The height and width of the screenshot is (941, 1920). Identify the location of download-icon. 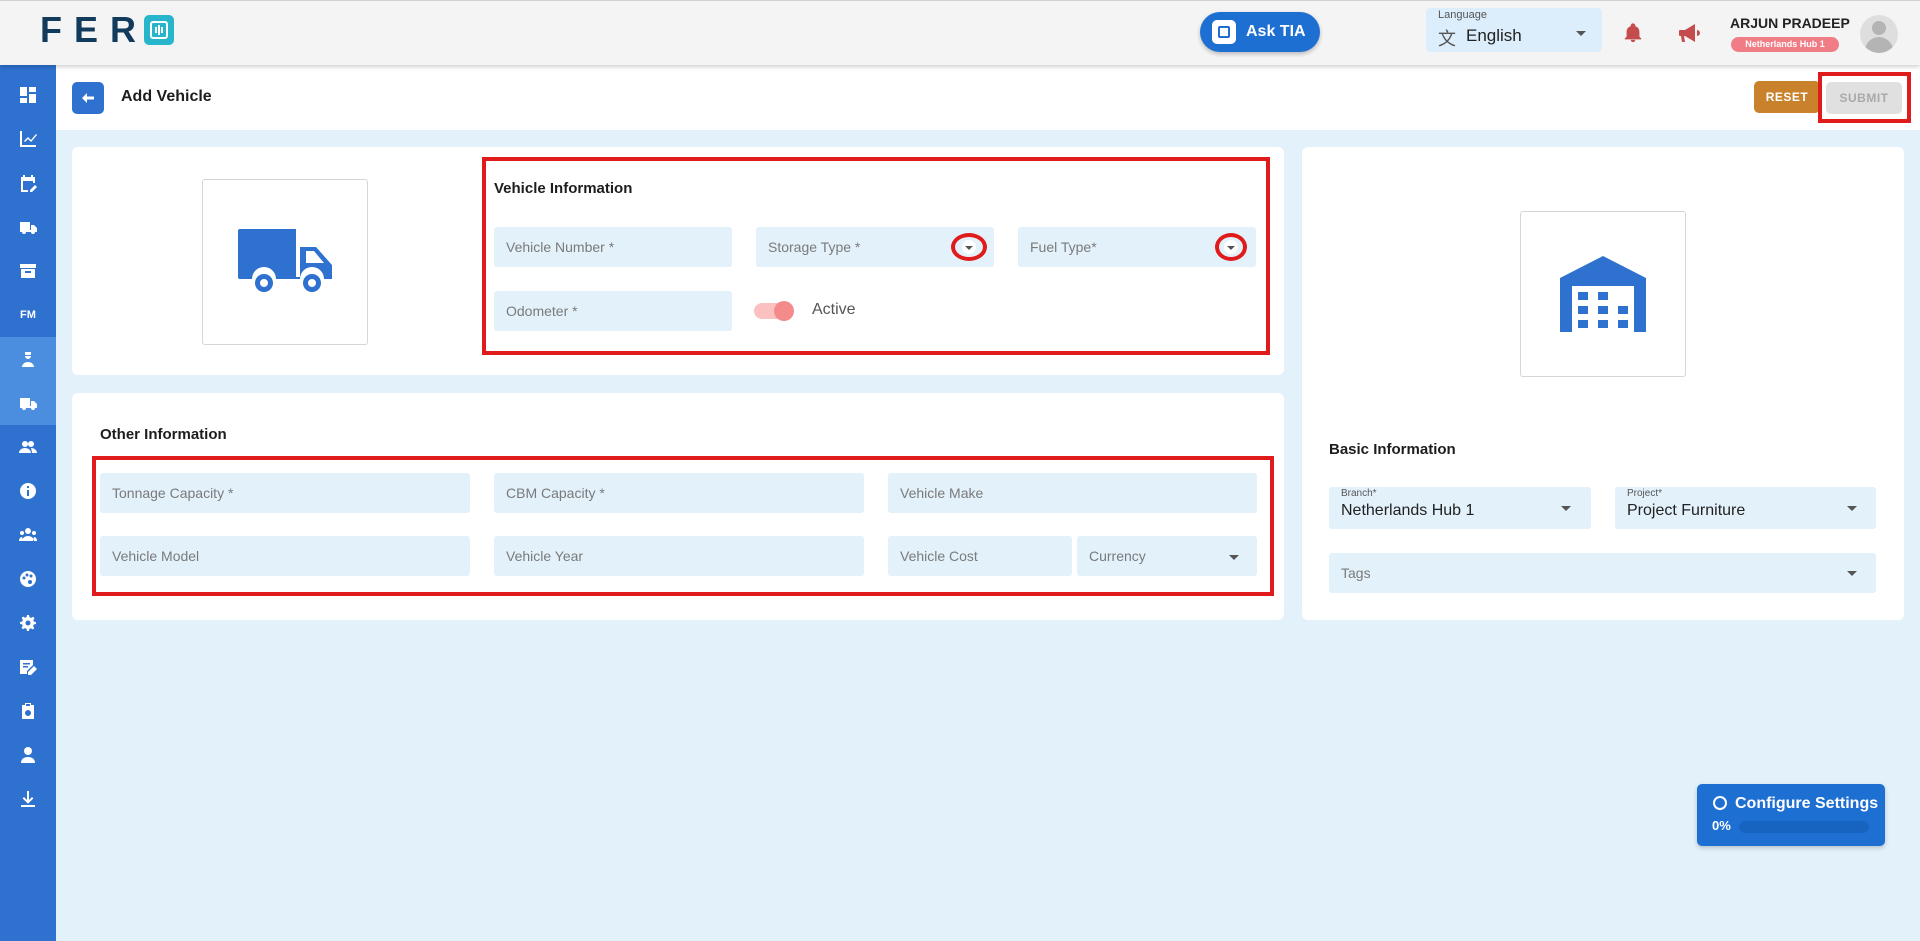
(28, 799).